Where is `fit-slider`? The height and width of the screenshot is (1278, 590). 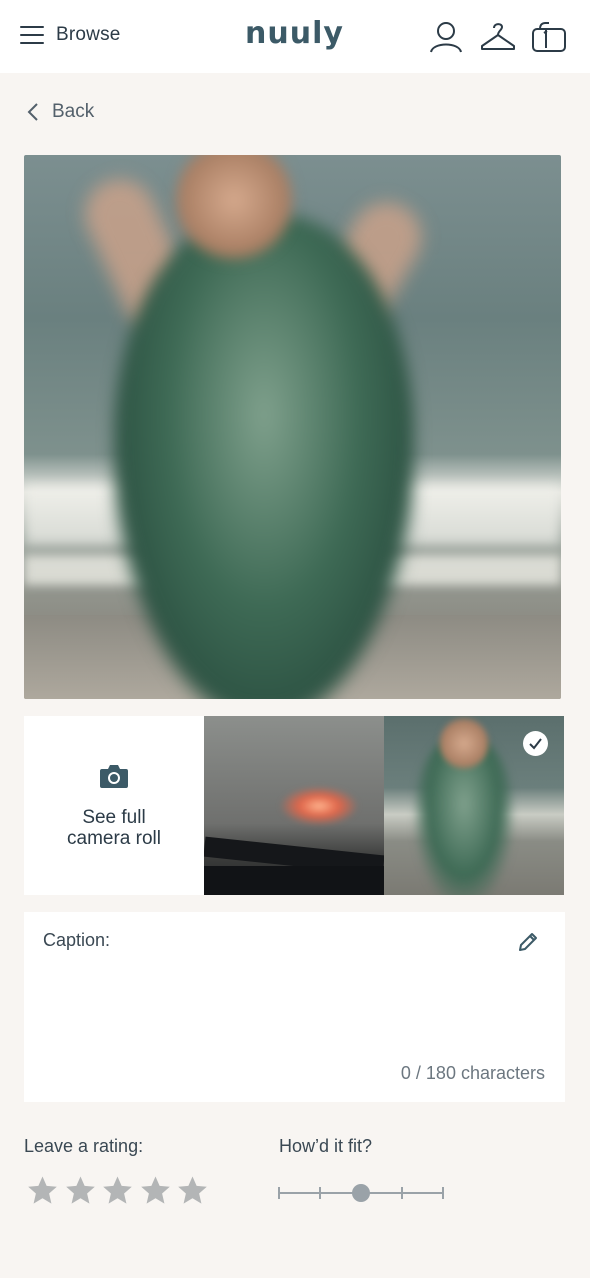 fit-slider is located at coordinates (361, 1193).